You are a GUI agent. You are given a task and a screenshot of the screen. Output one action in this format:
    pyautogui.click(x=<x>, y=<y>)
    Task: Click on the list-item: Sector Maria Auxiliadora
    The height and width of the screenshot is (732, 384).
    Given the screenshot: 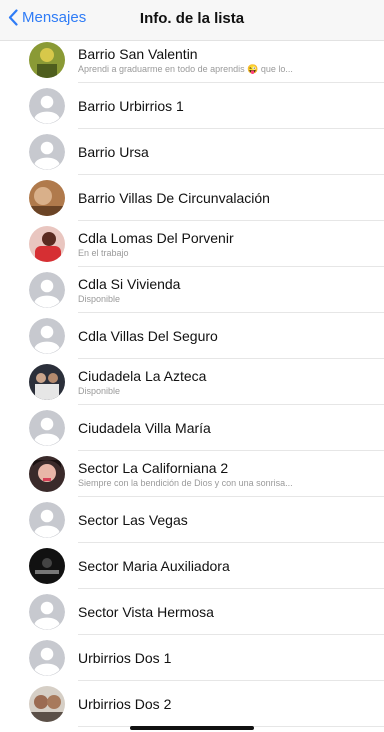 What is the action you would take?
    pyautogui.click(x=192, y=566)
    